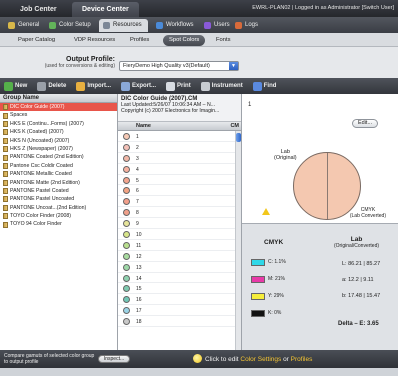 The height and width of the screenshot is (376, 398). I want to click on group-list-item: HKS Z (Newspaper) (2007), so click(58, 149).